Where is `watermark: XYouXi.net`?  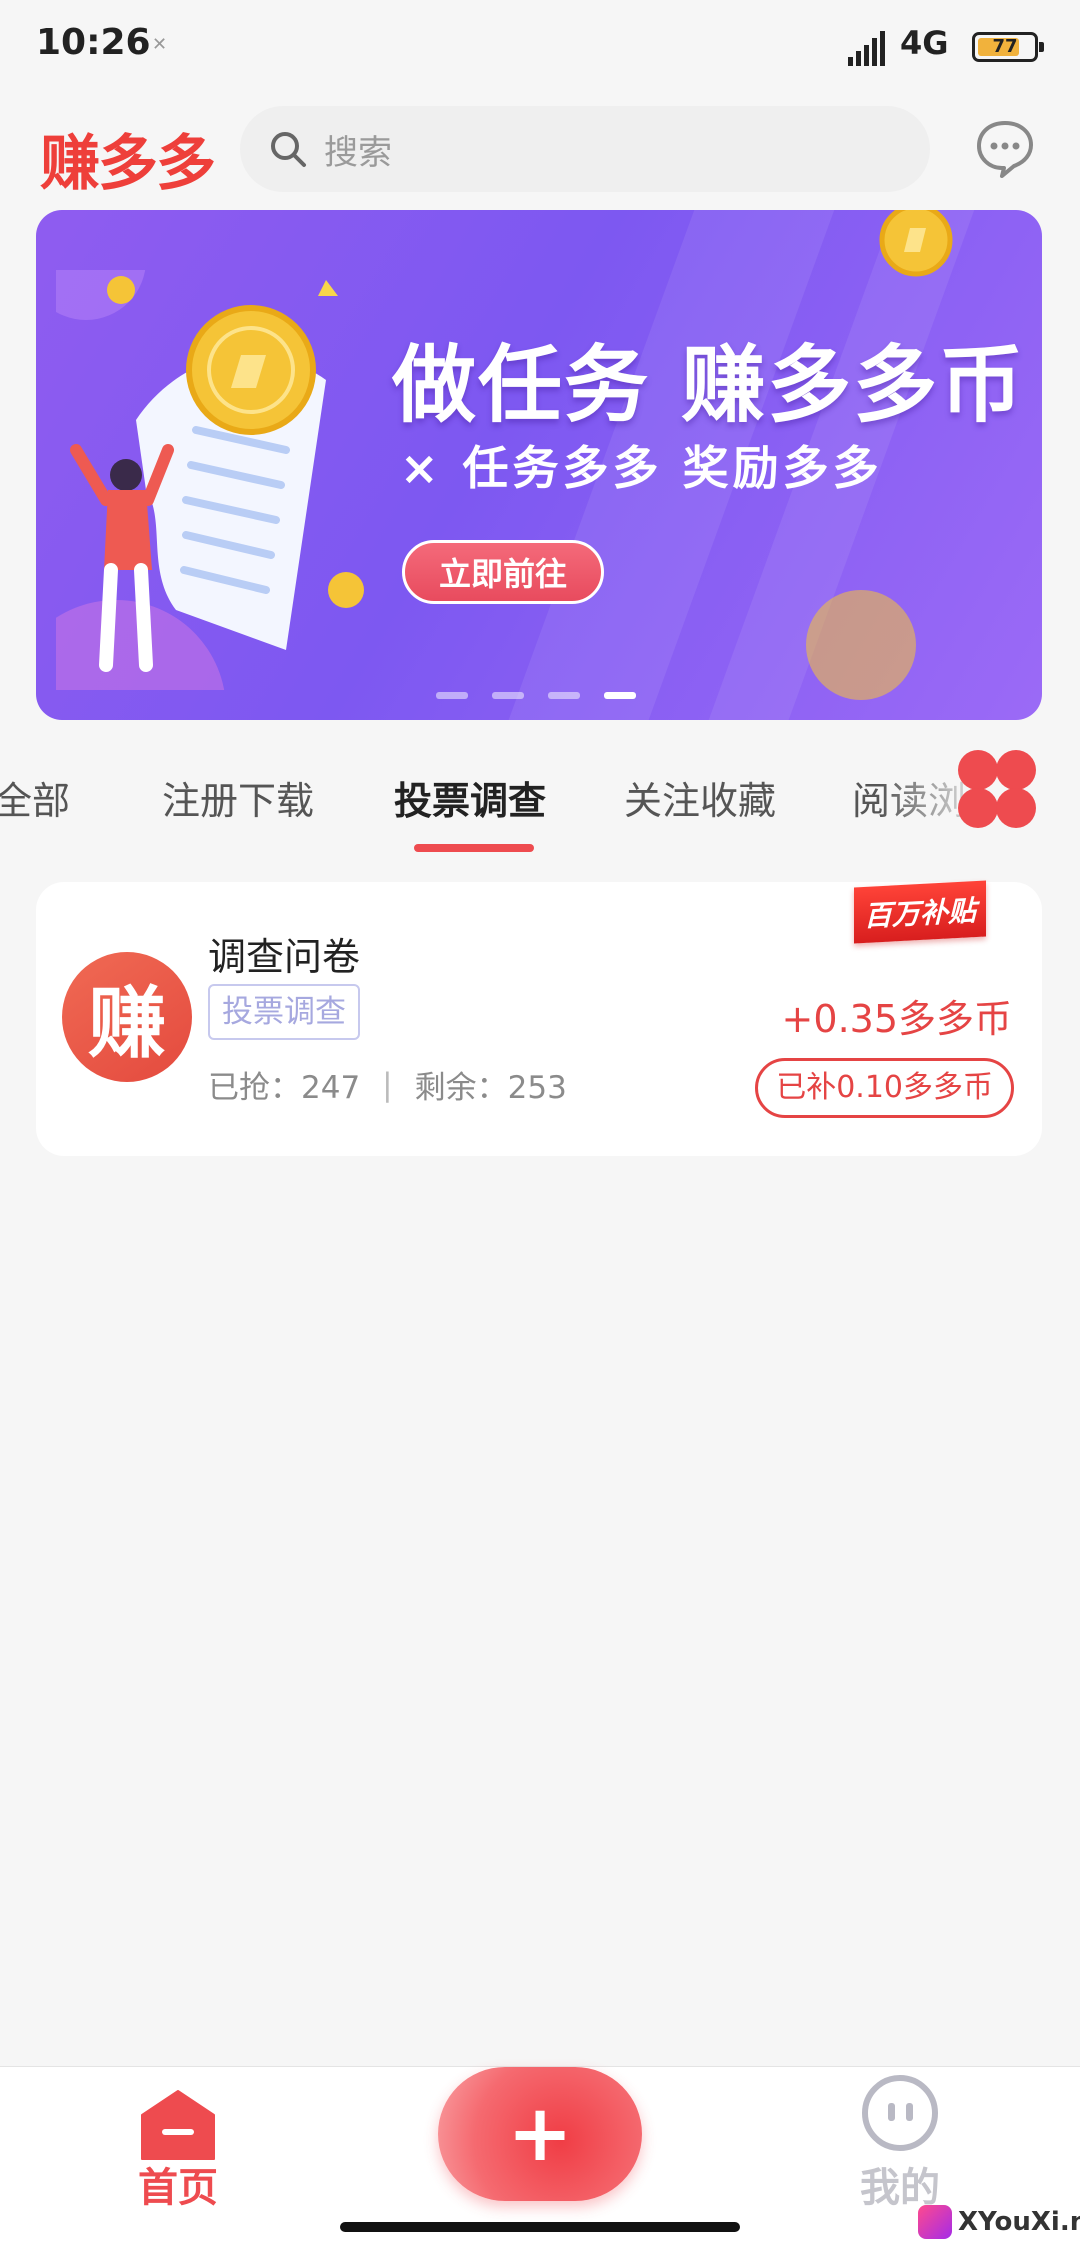 watermark: XYouXi.net is located at coordinates (999, 2222).